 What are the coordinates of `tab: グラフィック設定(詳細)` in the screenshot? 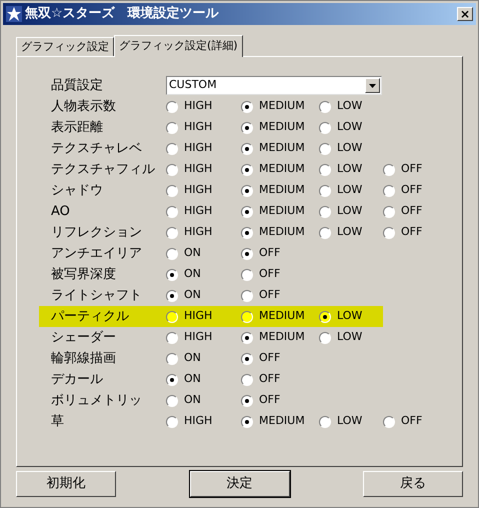 It's located at (178, 46).